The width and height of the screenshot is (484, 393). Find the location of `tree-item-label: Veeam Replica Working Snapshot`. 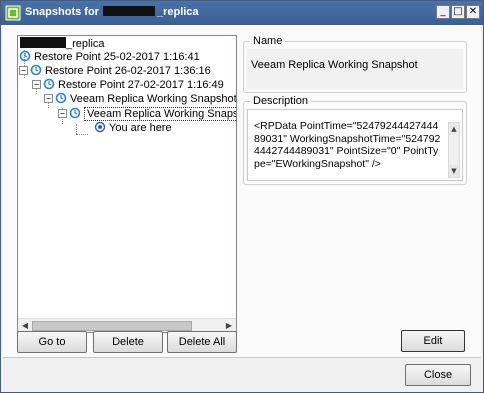

tree-item-label: Veeam Replica Working Snapshot is located at coordinates (153, 99).